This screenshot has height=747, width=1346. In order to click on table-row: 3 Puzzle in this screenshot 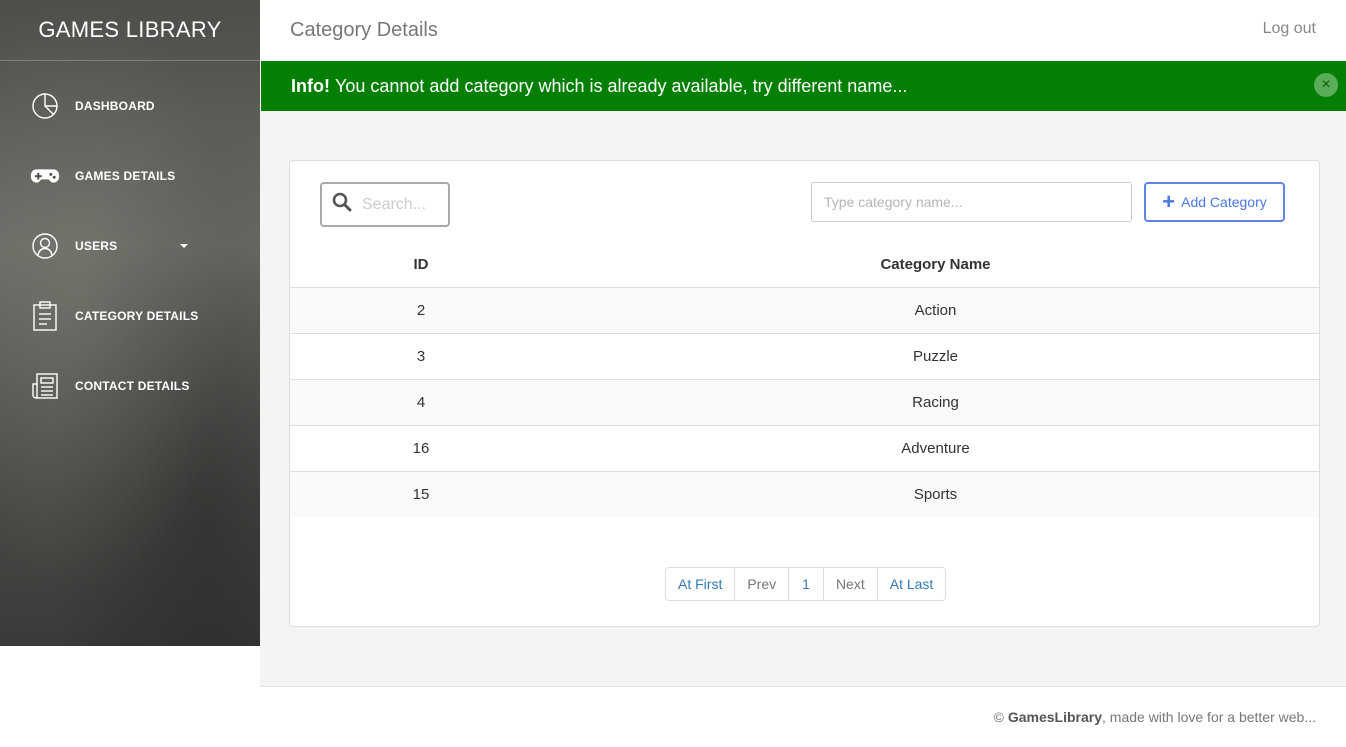, I will do `click(804, 356)`.